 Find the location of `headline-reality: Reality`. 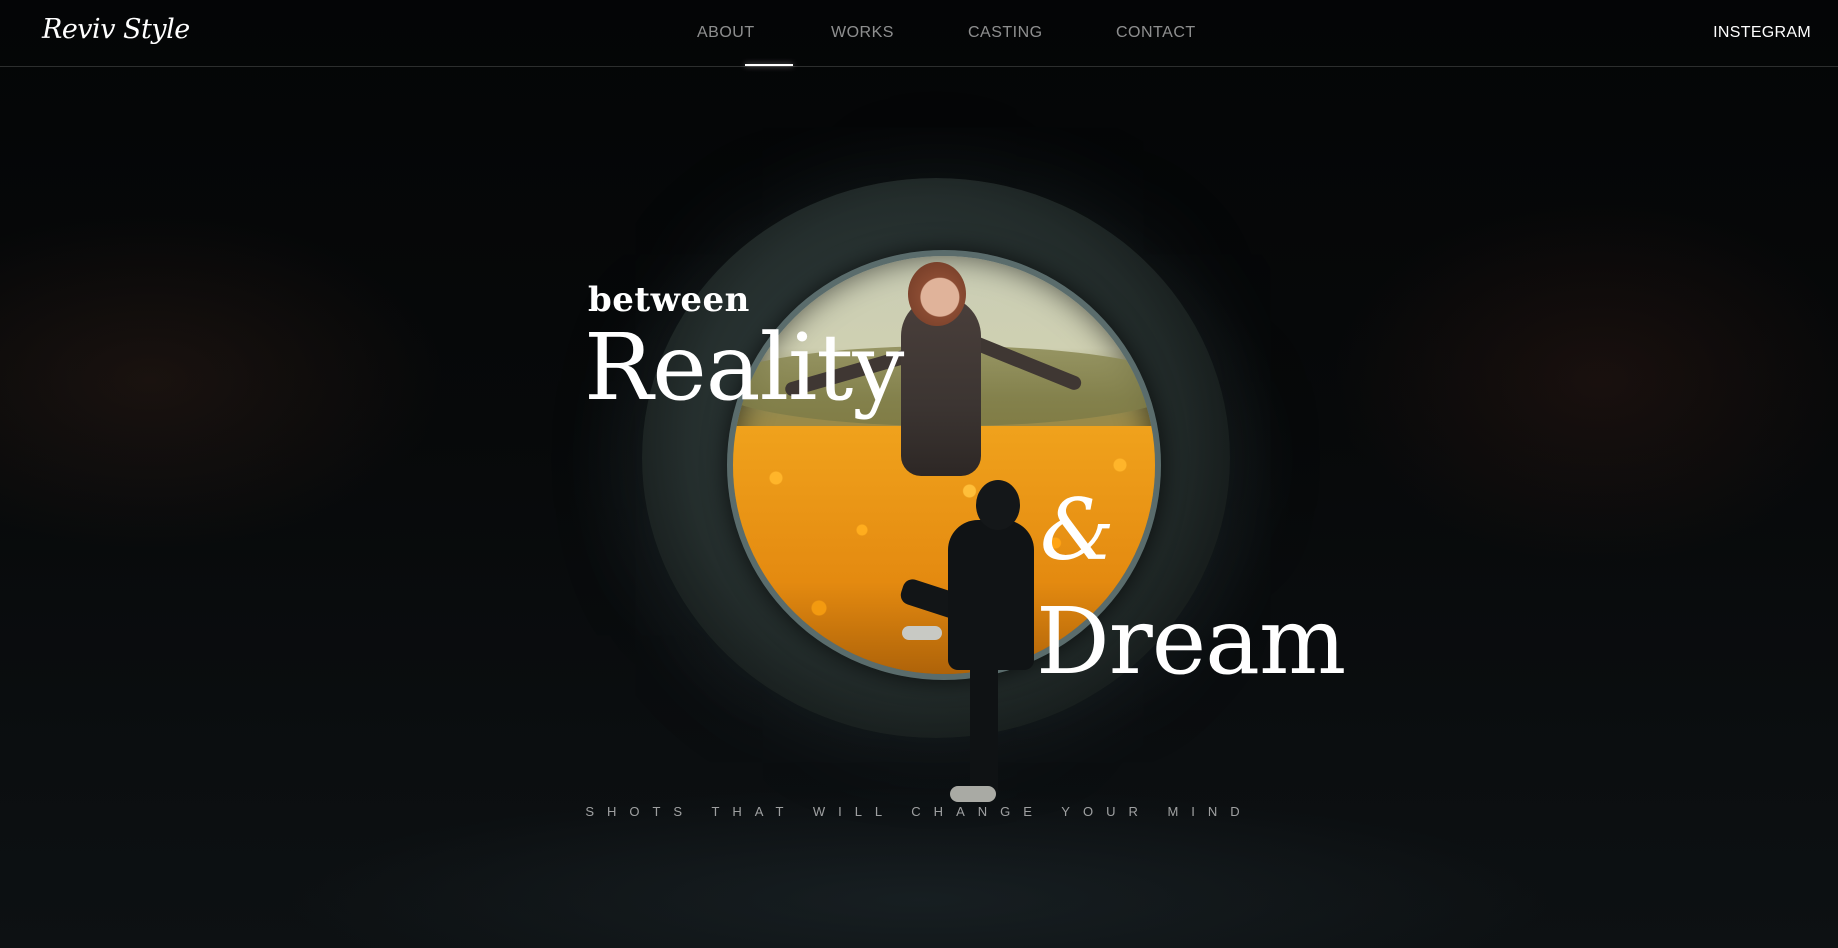

headline-reality: Reality is located at coordinates (744, 367).